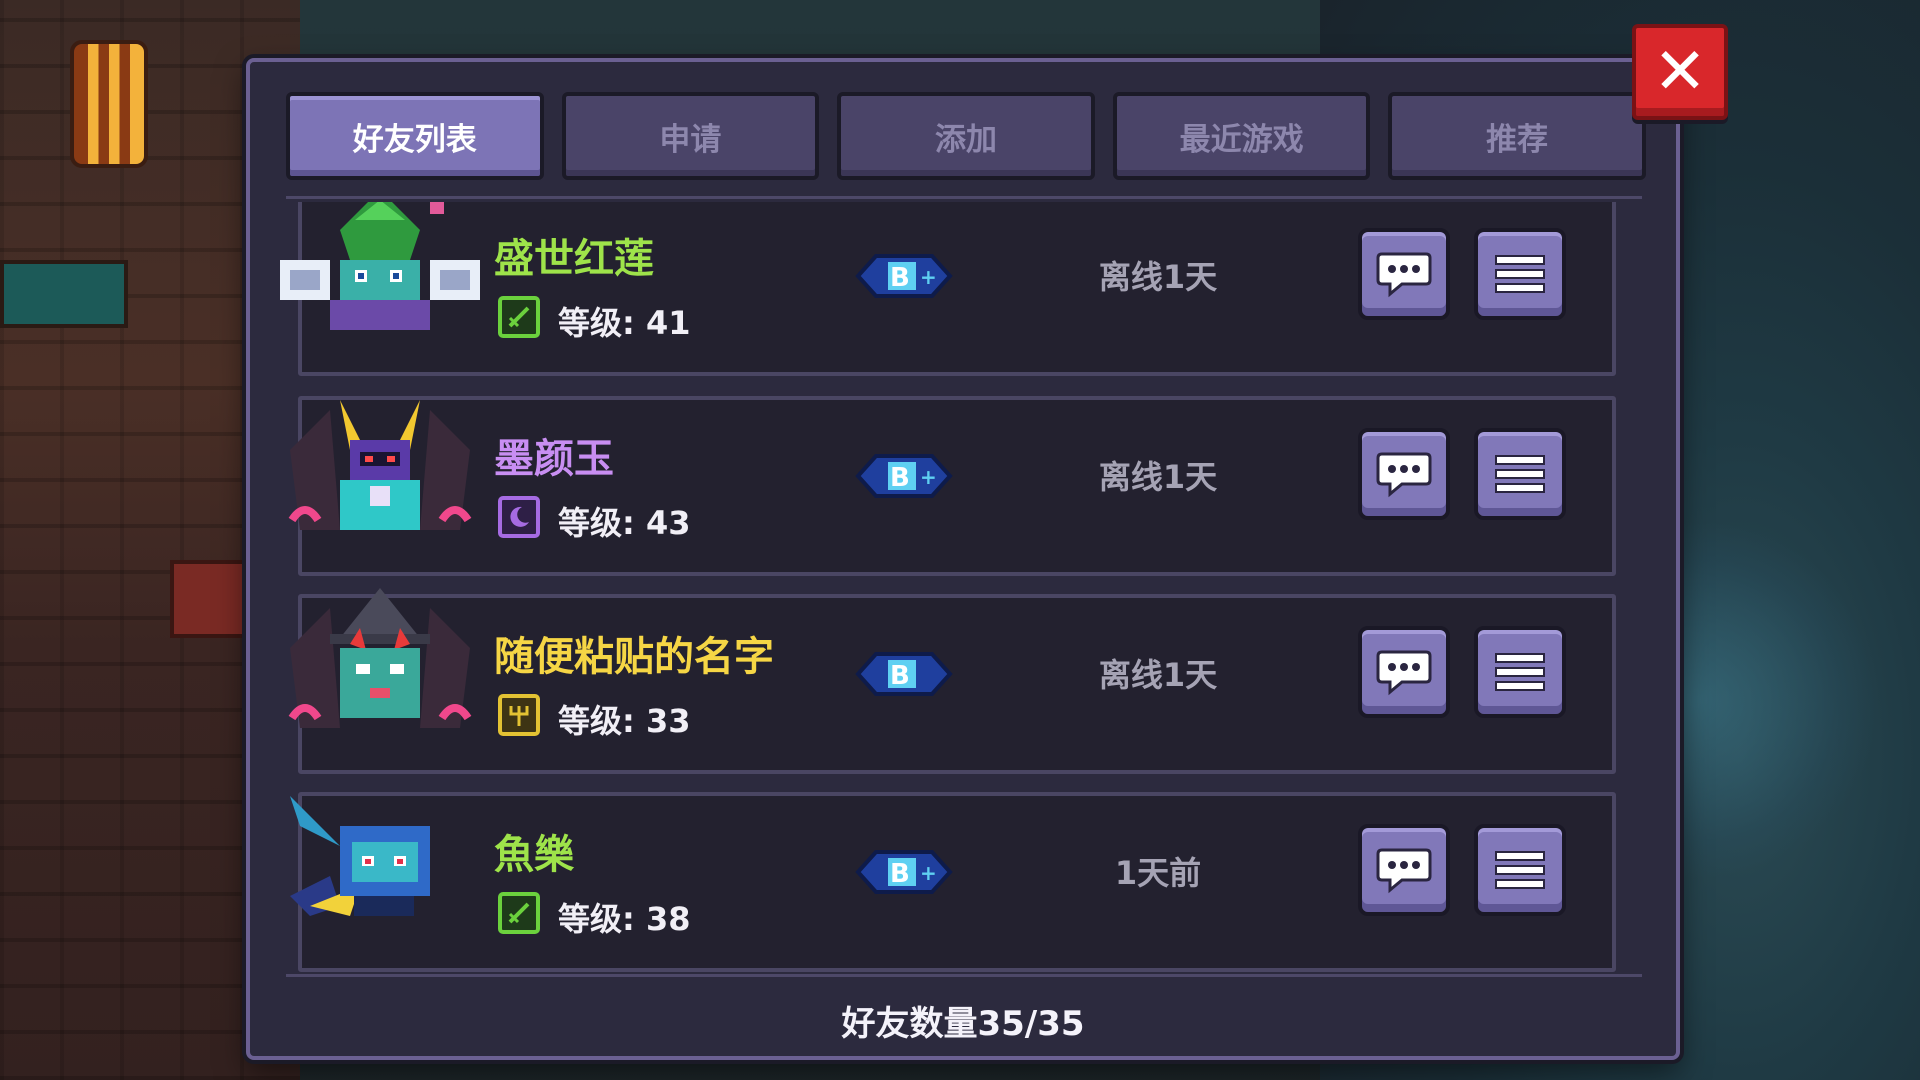 The height and width of the screenshot is (1080, 1920). What do you see at coordinates (634, 657) in the screenshot?
I see `friend-name: 随便粘贴的名字` at bounding box center [634, 657].